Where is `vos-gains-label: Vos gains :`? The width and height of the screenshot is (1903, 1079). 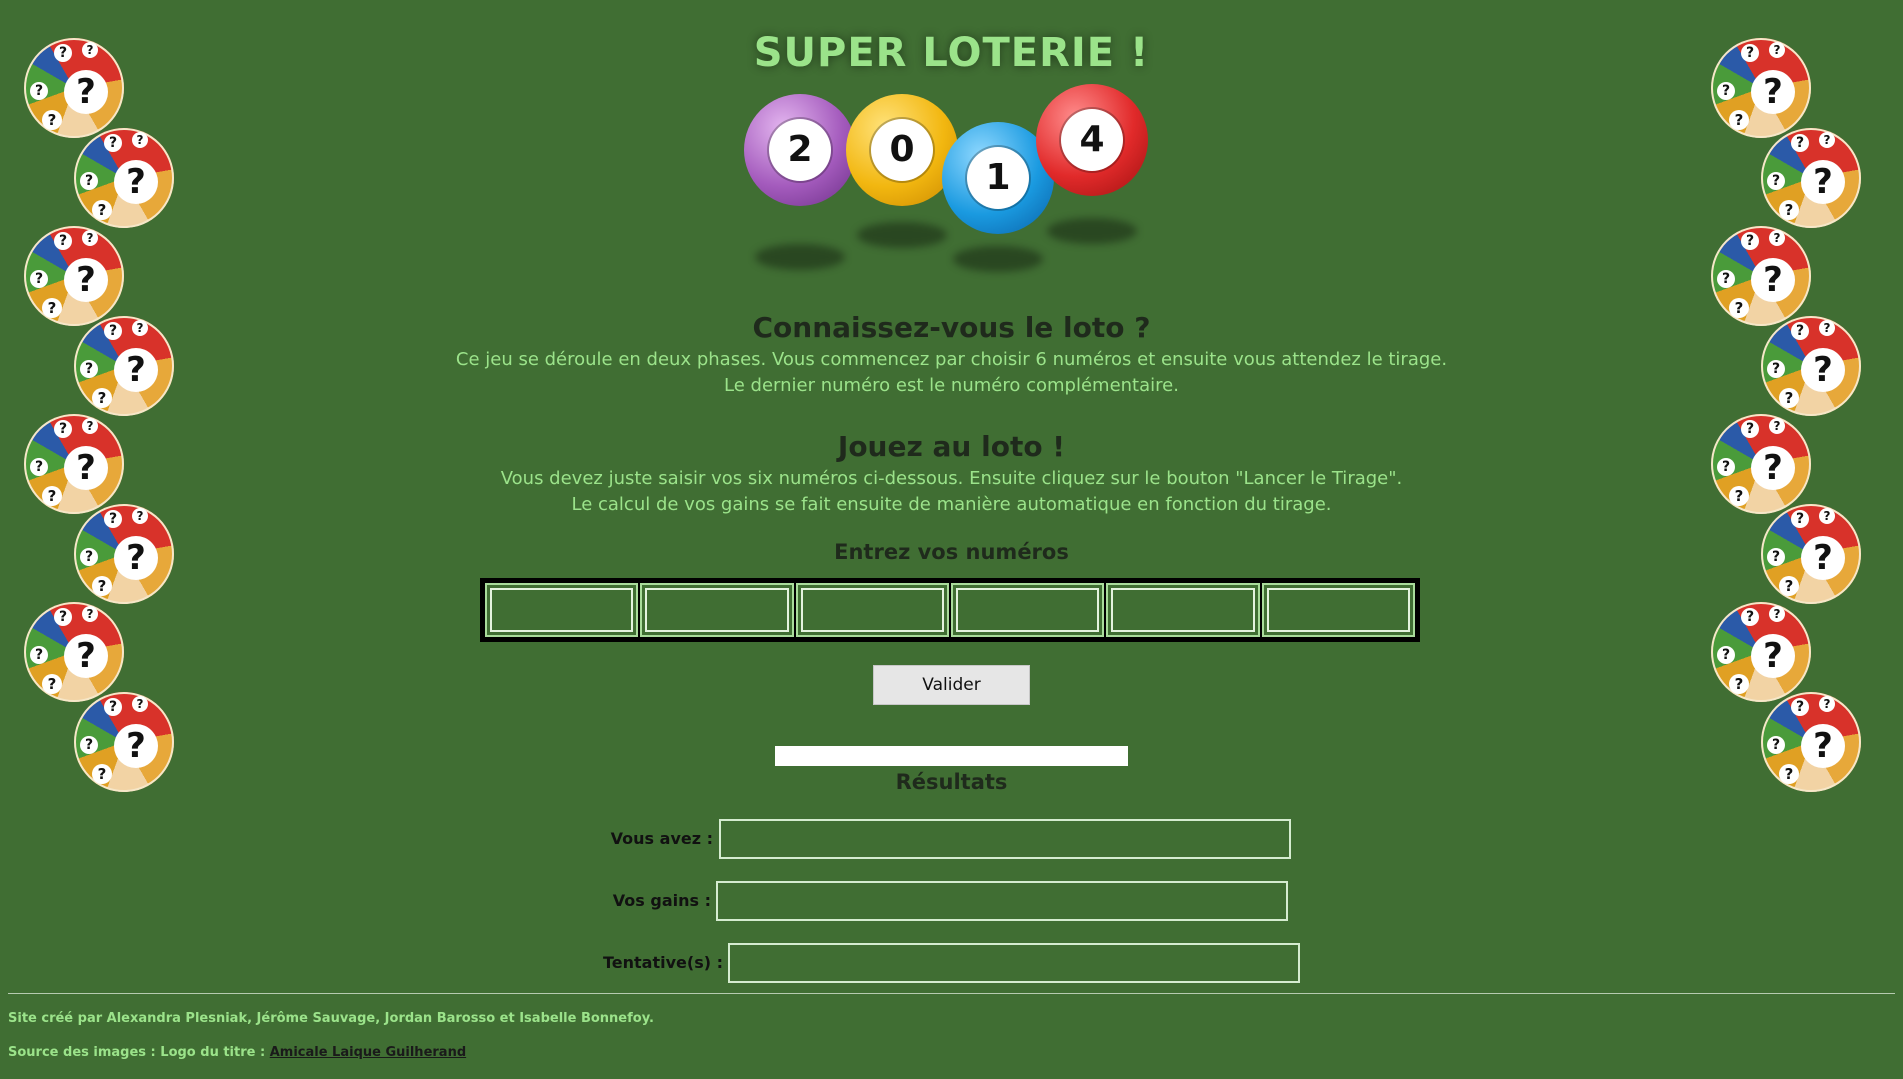 vos-gains-label: Vos gains : is located at coordinates (661, 900).